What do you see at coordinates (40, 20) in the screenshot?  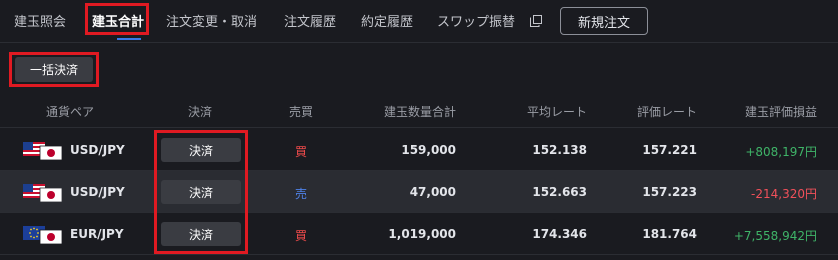 I see `tab-position-inquiry: 建玉照会` at bounding box center [40, 20].